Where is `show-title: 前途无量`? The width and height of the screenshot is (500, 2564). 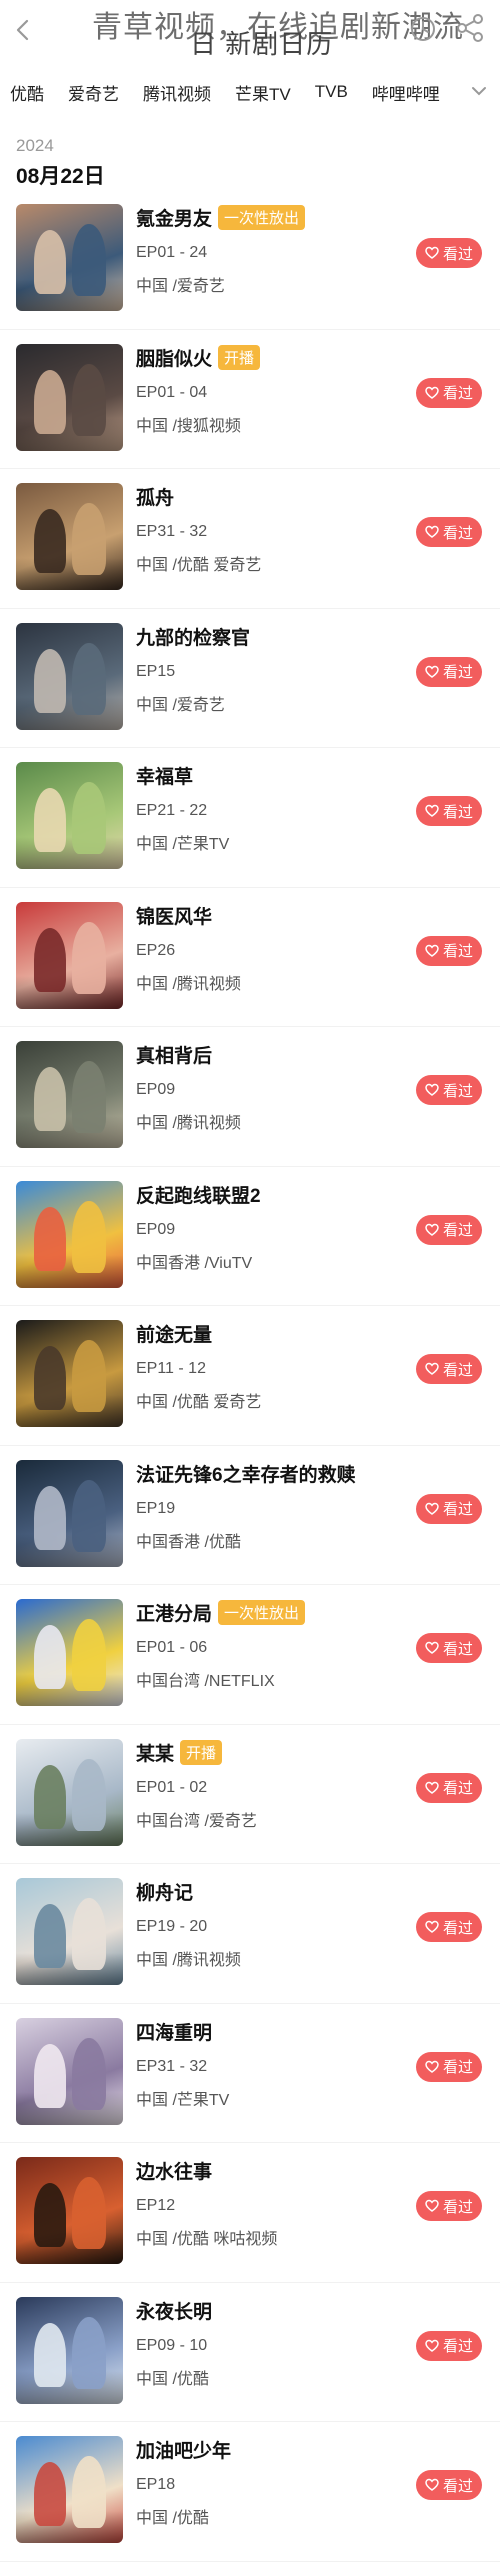
show-title: 前途无量 is located at coordinates (174, 1333).